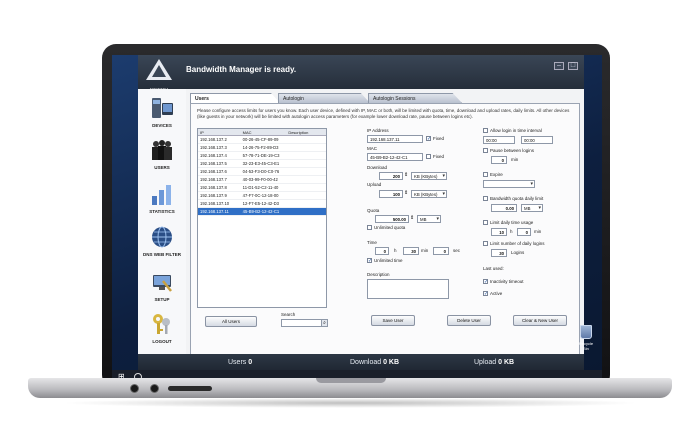  Describe the element at coordinates (235, 98) in the screenshot. I see `tab-users: Users` at that location.